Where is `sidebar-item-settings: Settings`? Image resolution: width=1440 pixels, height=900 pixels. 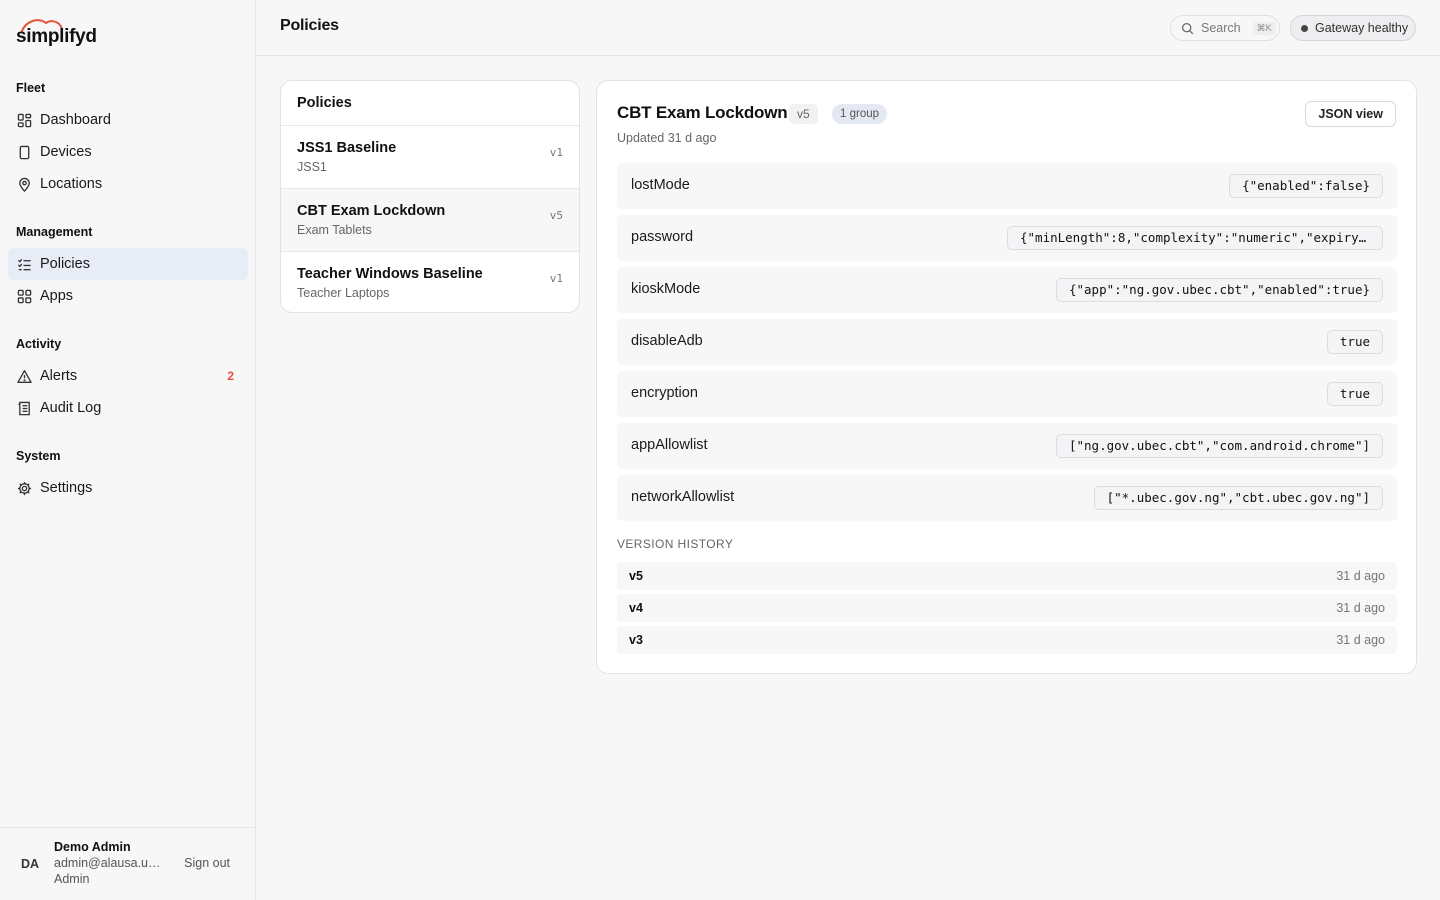 sidebar-item-settings: Settings is located at coordinates (128, 488).